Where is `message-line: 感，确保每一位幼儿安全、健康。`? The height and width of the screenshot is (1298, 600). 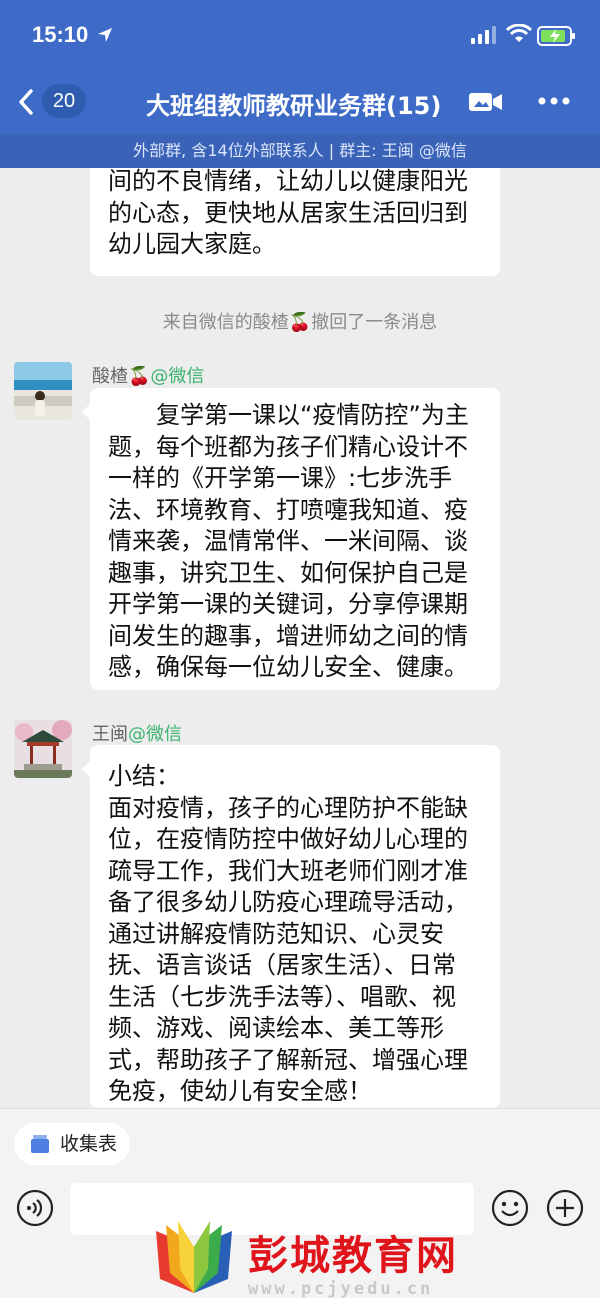 message-line: 感，确保每一位幼儿安全、健康。 is located at coordinates (288, 667).